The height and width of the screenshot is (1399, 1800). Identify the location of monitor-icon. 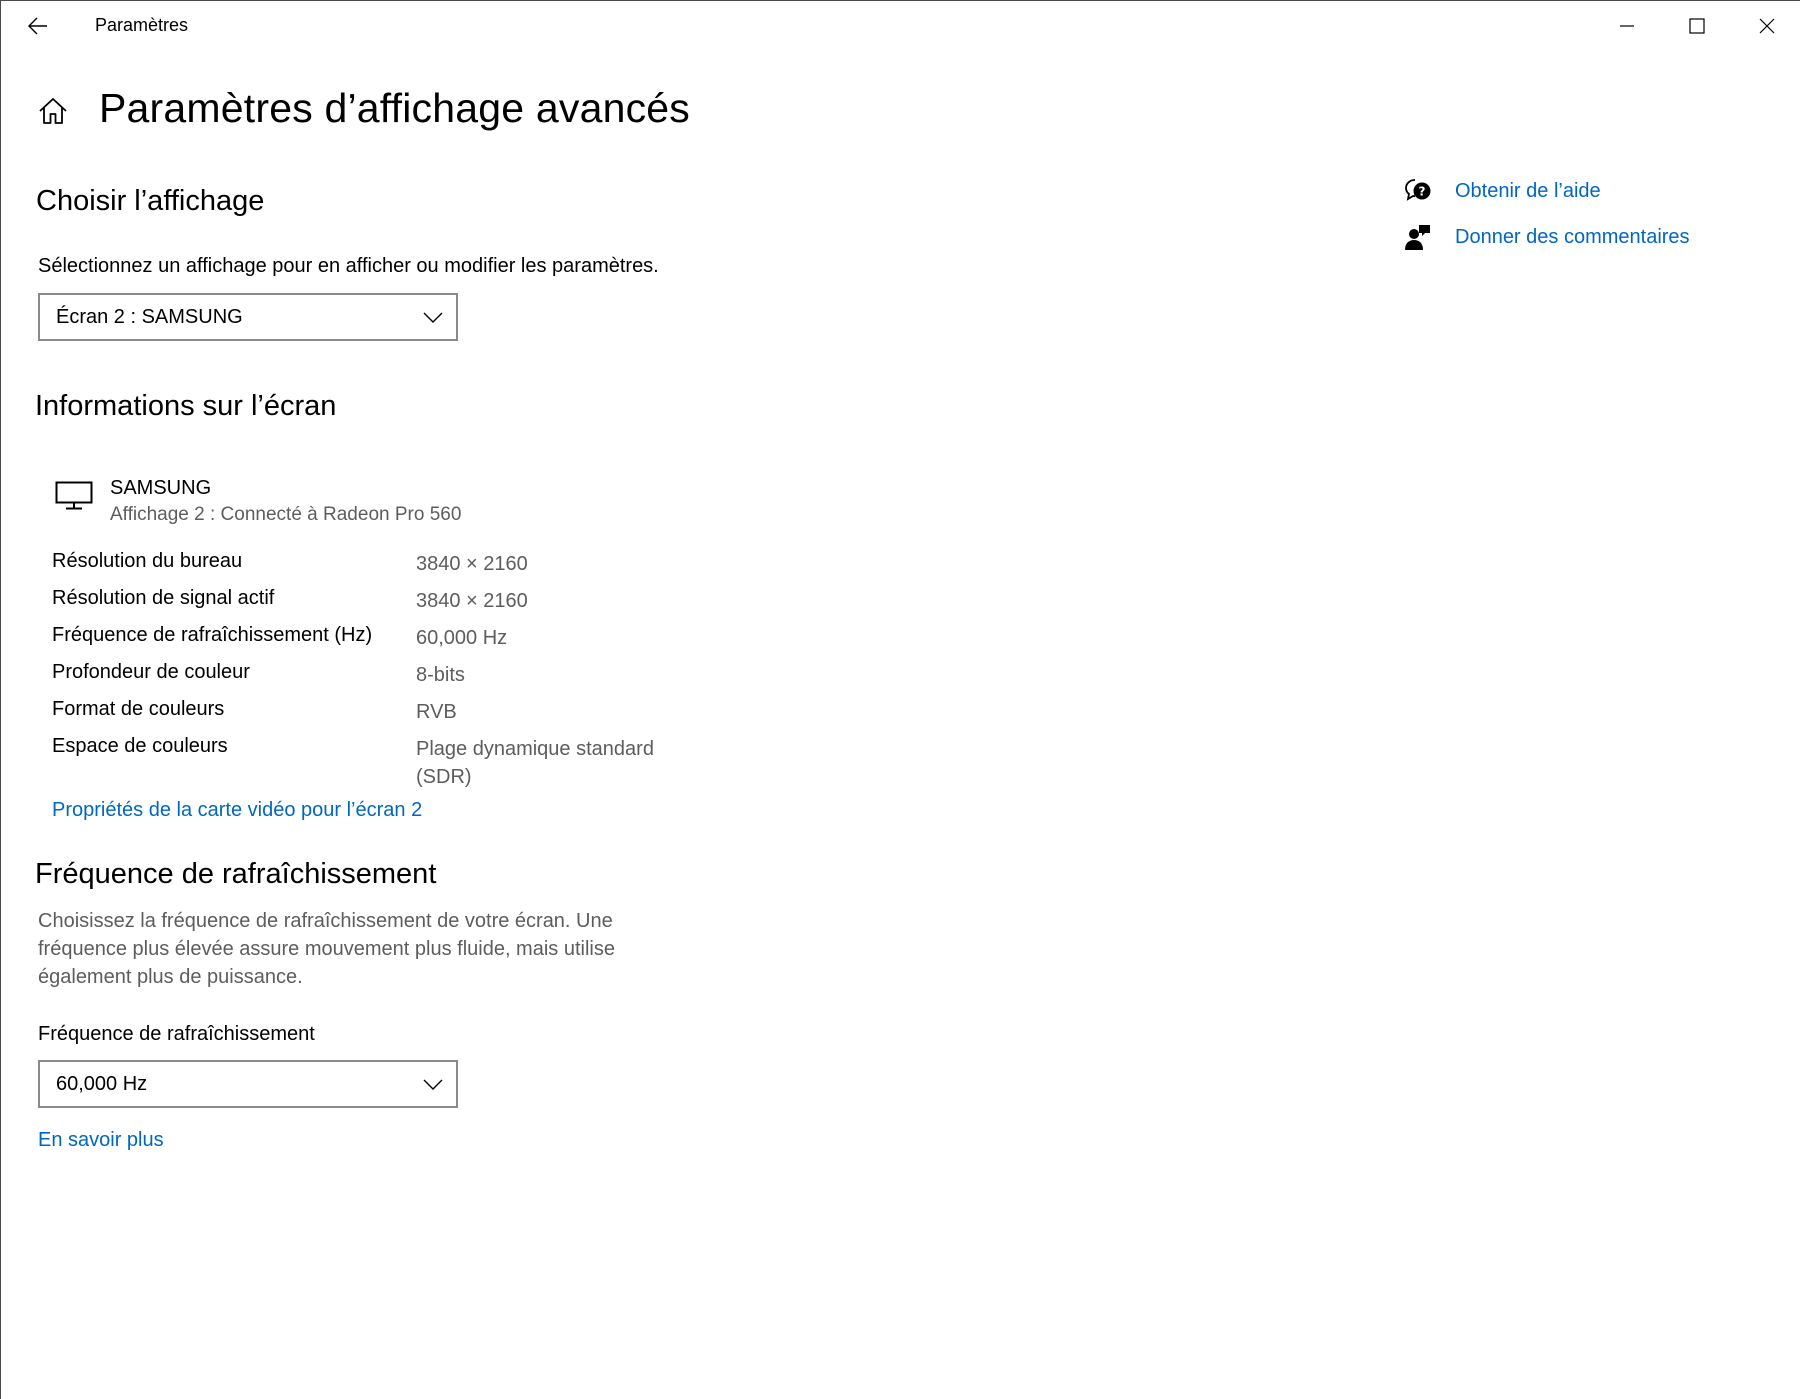
(74, 495).